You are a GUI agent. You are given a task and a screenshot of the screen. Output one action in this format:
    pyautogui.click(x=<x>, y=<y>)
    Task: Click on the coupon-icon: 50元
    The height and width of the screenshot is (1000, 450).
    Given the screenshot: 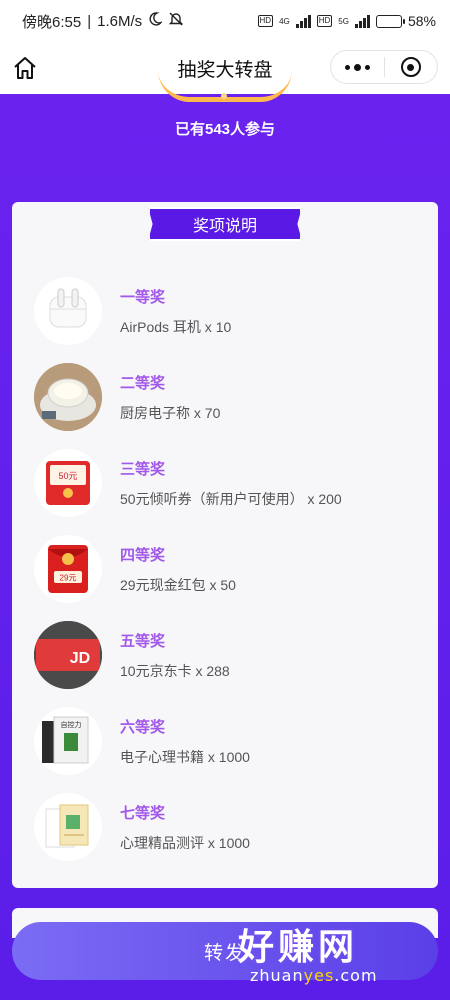 What is the action you would take?
    pyautogui.click(x=68, y=483)
    